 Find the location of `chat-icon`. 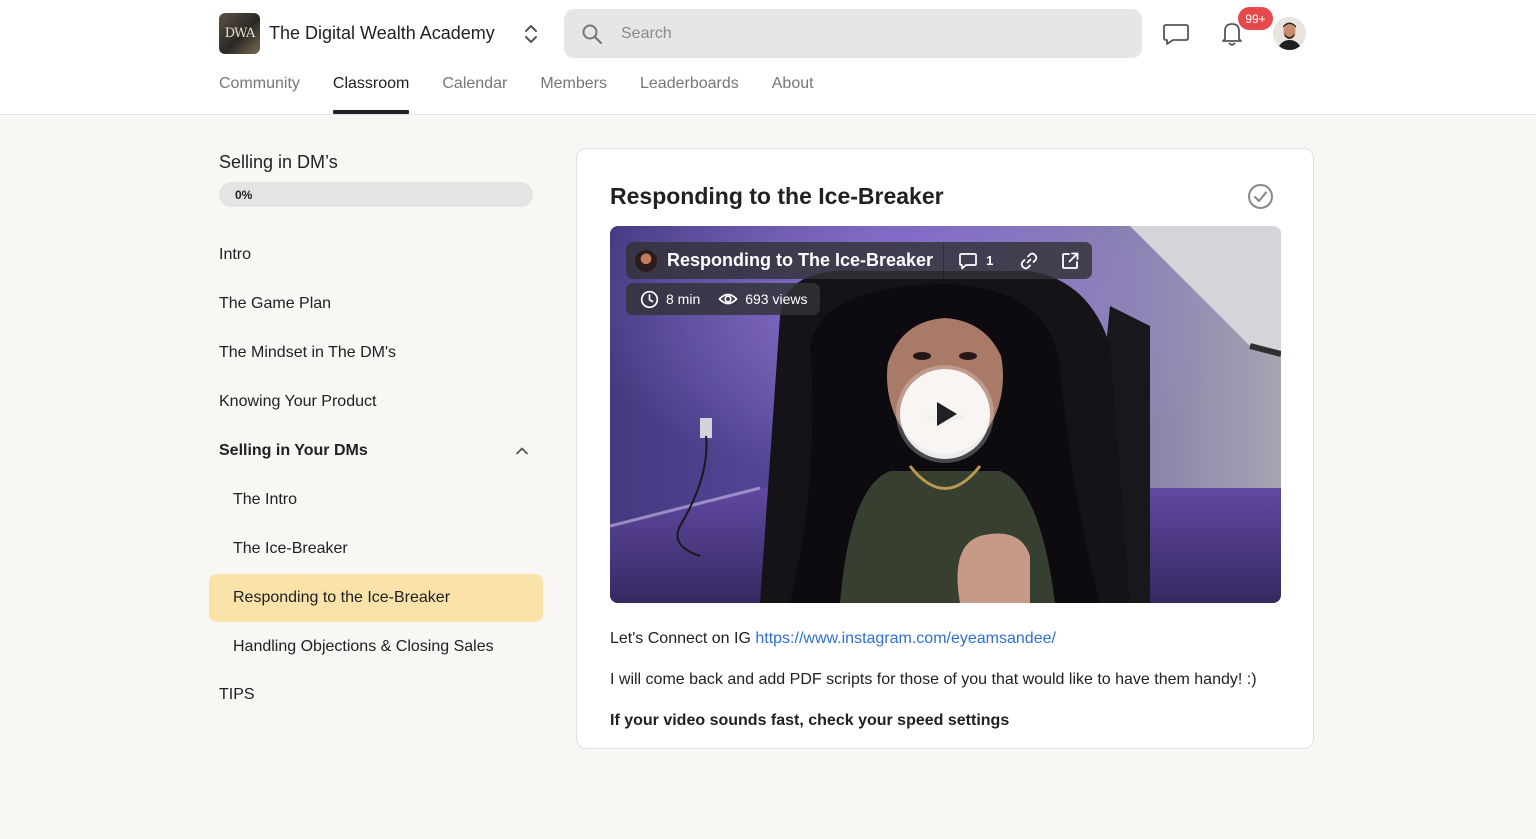

chat-icon is located at coordinates (1176, 34).